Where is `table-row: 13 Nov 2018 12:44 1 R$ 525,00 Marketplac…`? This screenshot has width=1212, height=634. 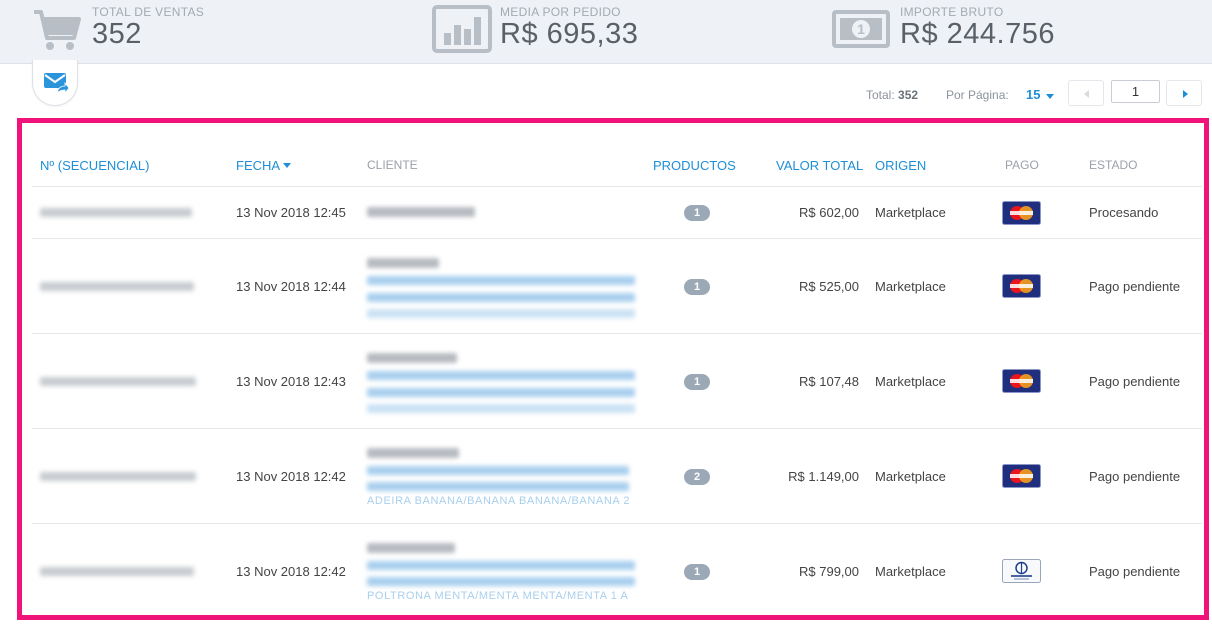 table-row: 13 Nov 2018 12:44 1 R$ 525,00 Marketplac… is located at coordinates (617, 286).